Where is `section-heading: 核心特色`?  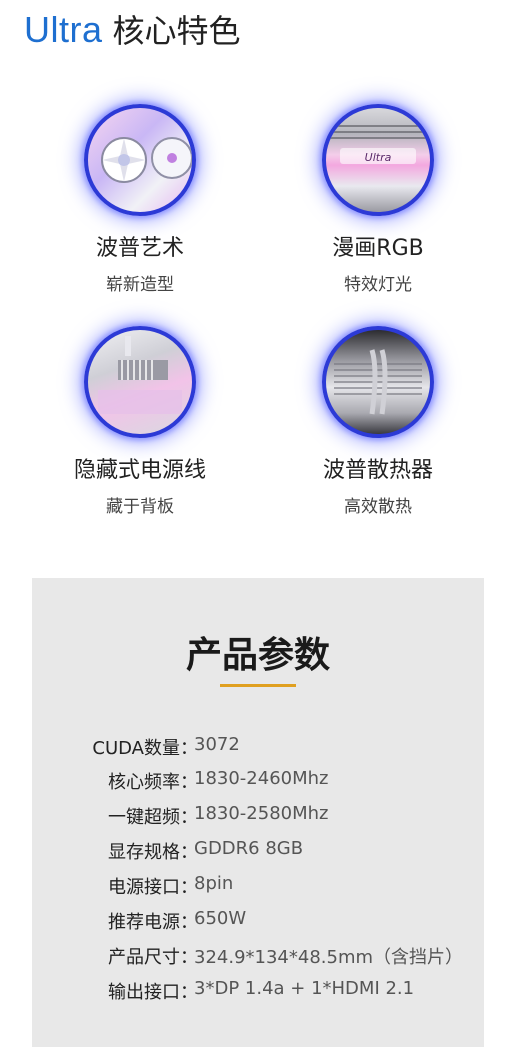
section-heading: 核心特色 is located at coordinates (176, 31).